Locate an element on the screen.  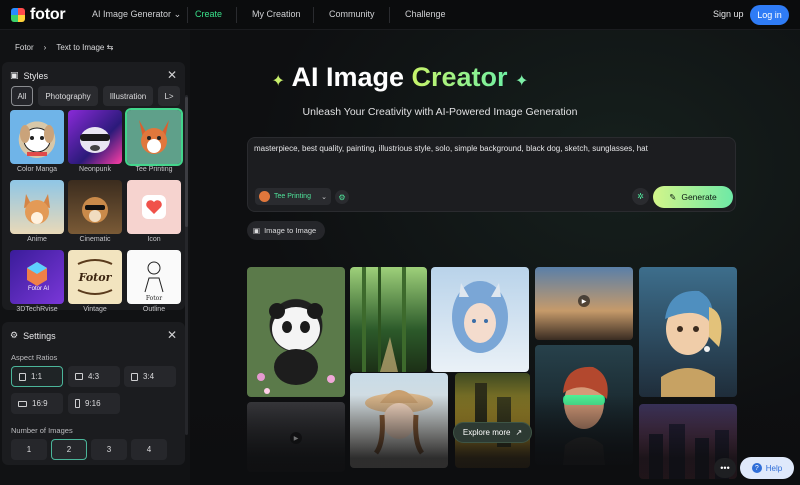
generate-button: ✎ Generate is located at coordinates (693, 197).